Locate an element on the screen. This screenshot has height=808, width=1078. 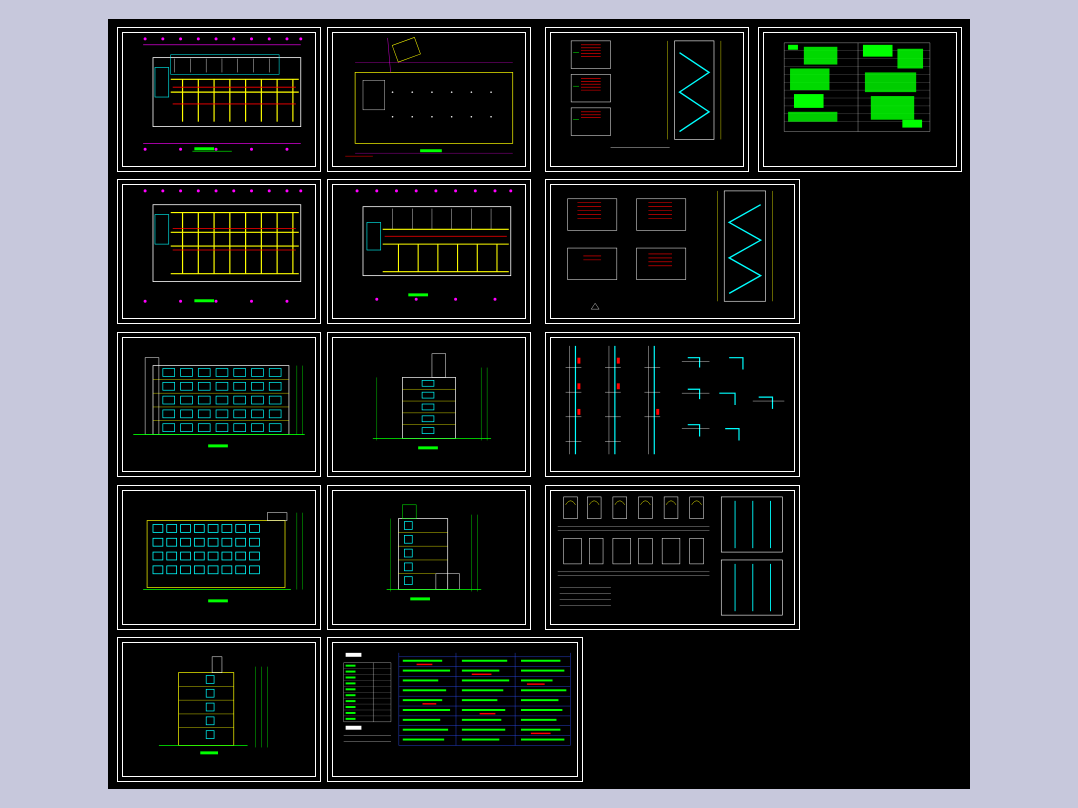
sheet-door-window-details is located at coordinates (672, 557).